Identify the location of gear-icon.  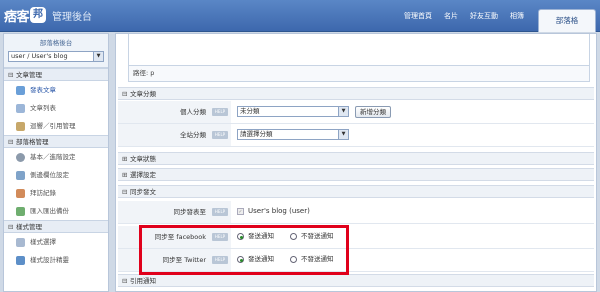
(20, 157).